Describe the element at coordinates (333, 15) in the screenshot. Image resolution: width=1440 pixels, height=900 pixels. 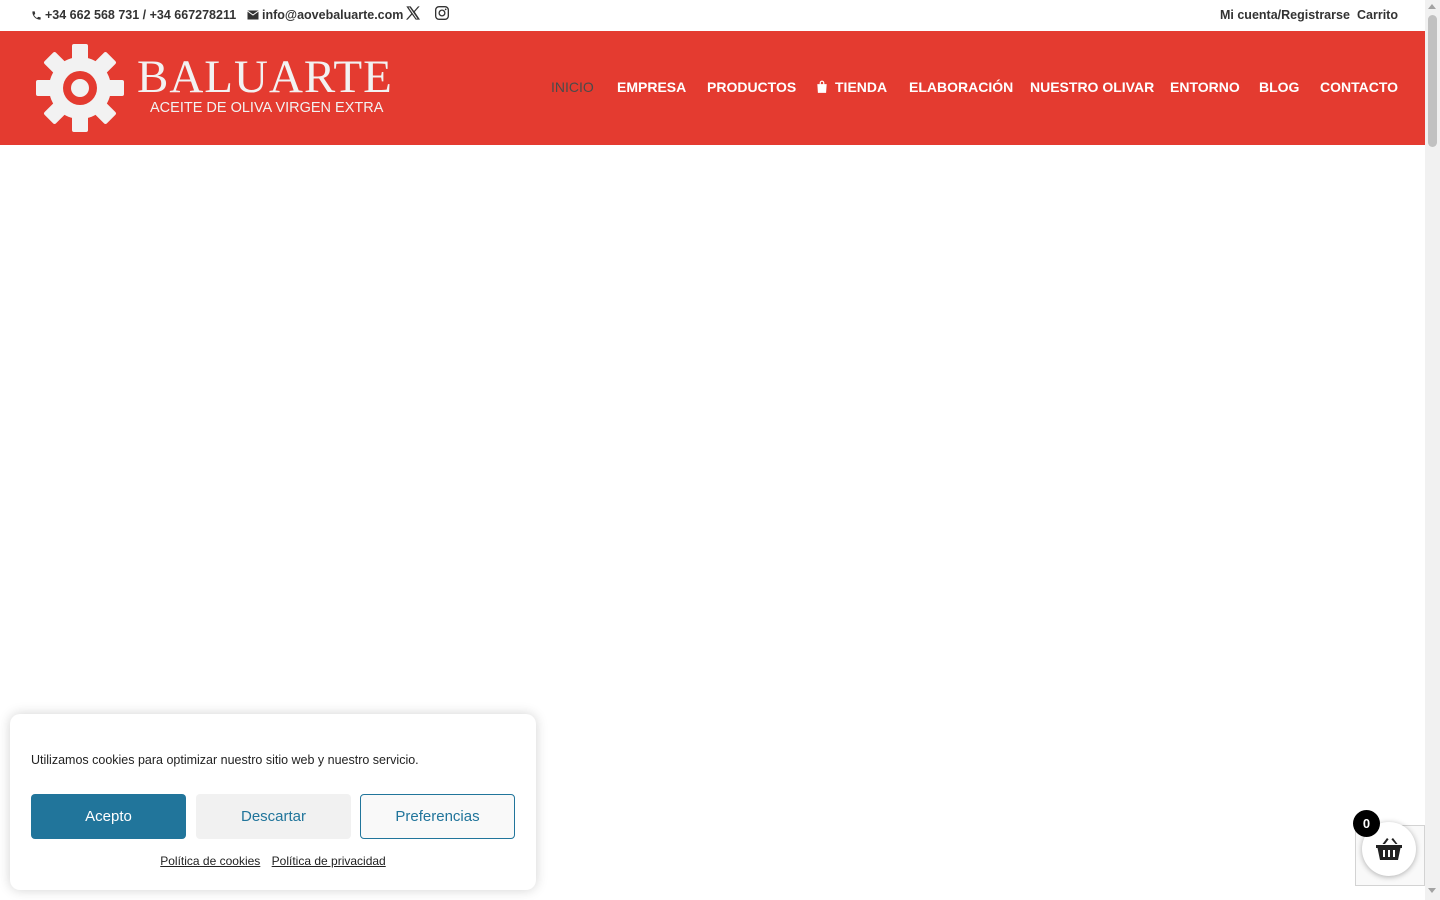
I see `email-text: info@aovebaluarte.com` at that location.